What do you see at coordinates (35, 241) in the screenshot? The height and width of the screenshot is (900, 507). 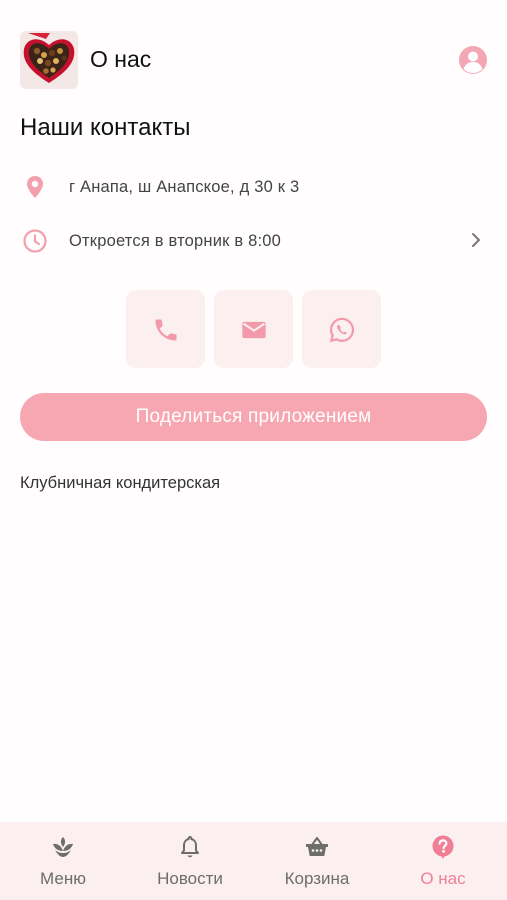 I see `clock-icon` at bounding box center [35, 241].